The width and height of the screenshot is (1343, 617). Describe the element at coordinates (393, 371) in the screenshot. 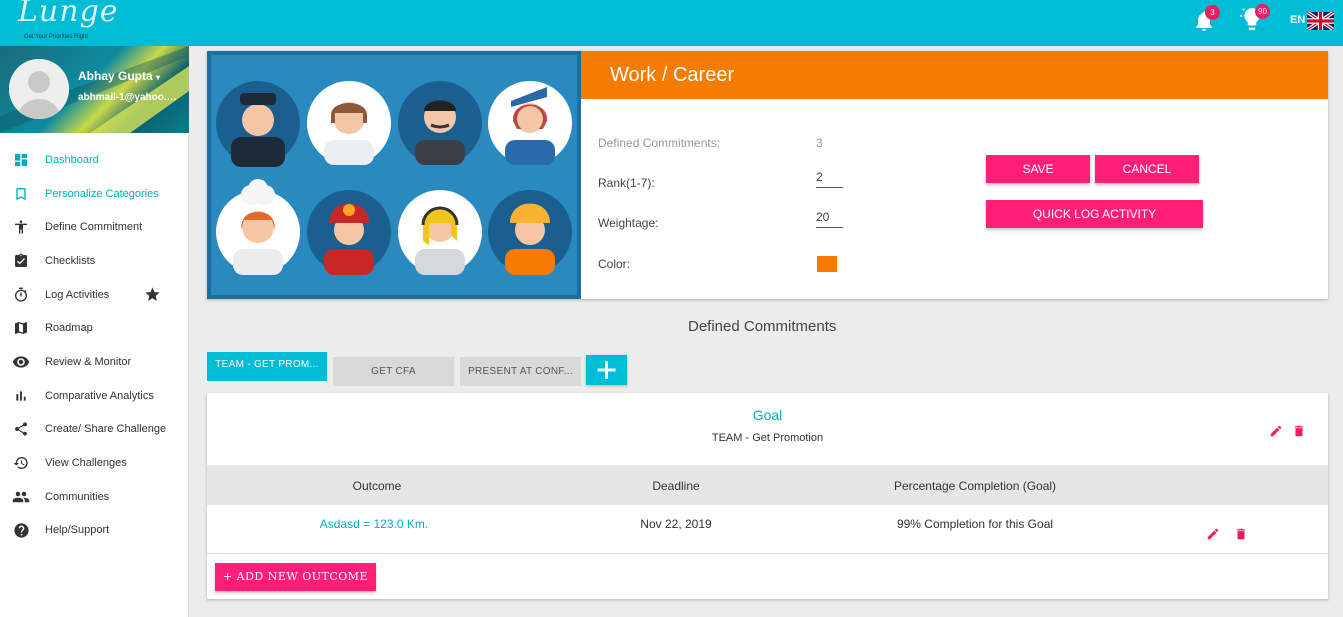

I see `tab-get-cfa: GET CFA` at that location.